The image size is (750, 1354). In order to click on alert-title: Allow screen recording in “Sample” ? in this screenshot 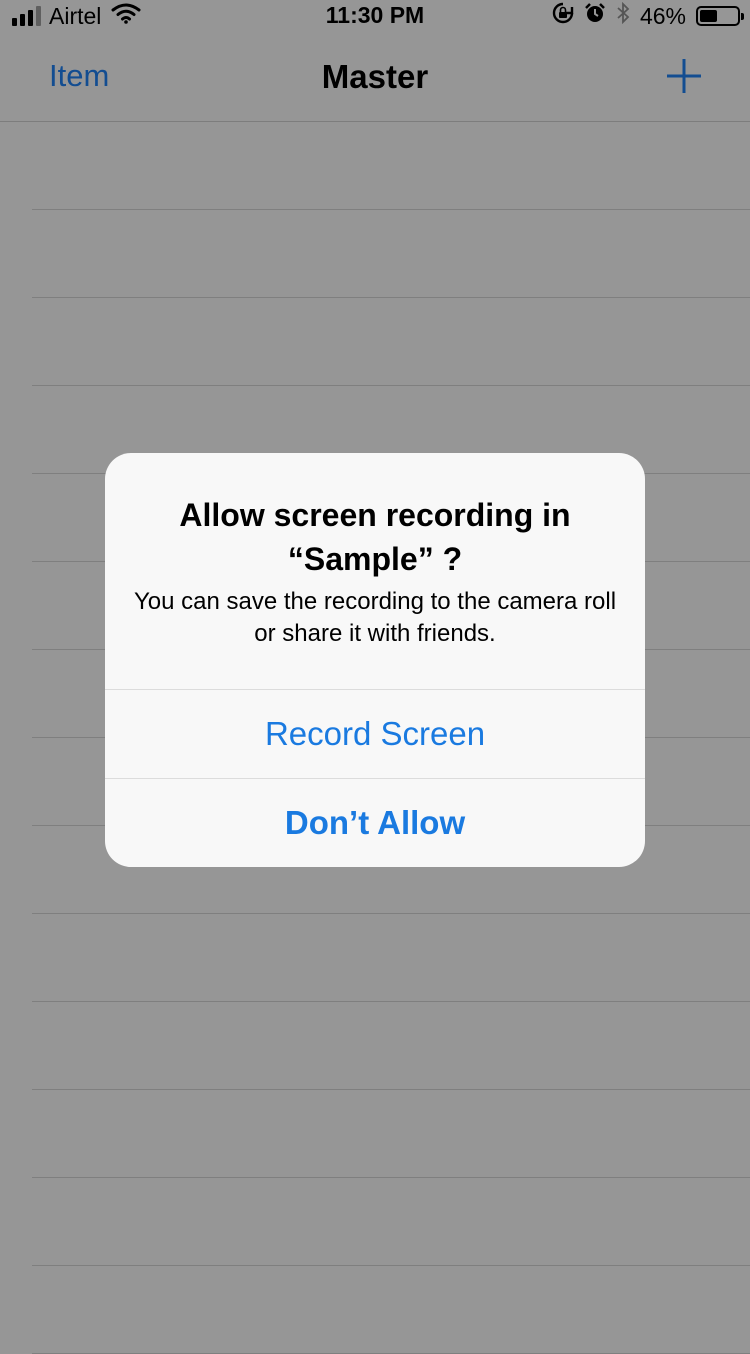, I will do `click(375, 537)`.